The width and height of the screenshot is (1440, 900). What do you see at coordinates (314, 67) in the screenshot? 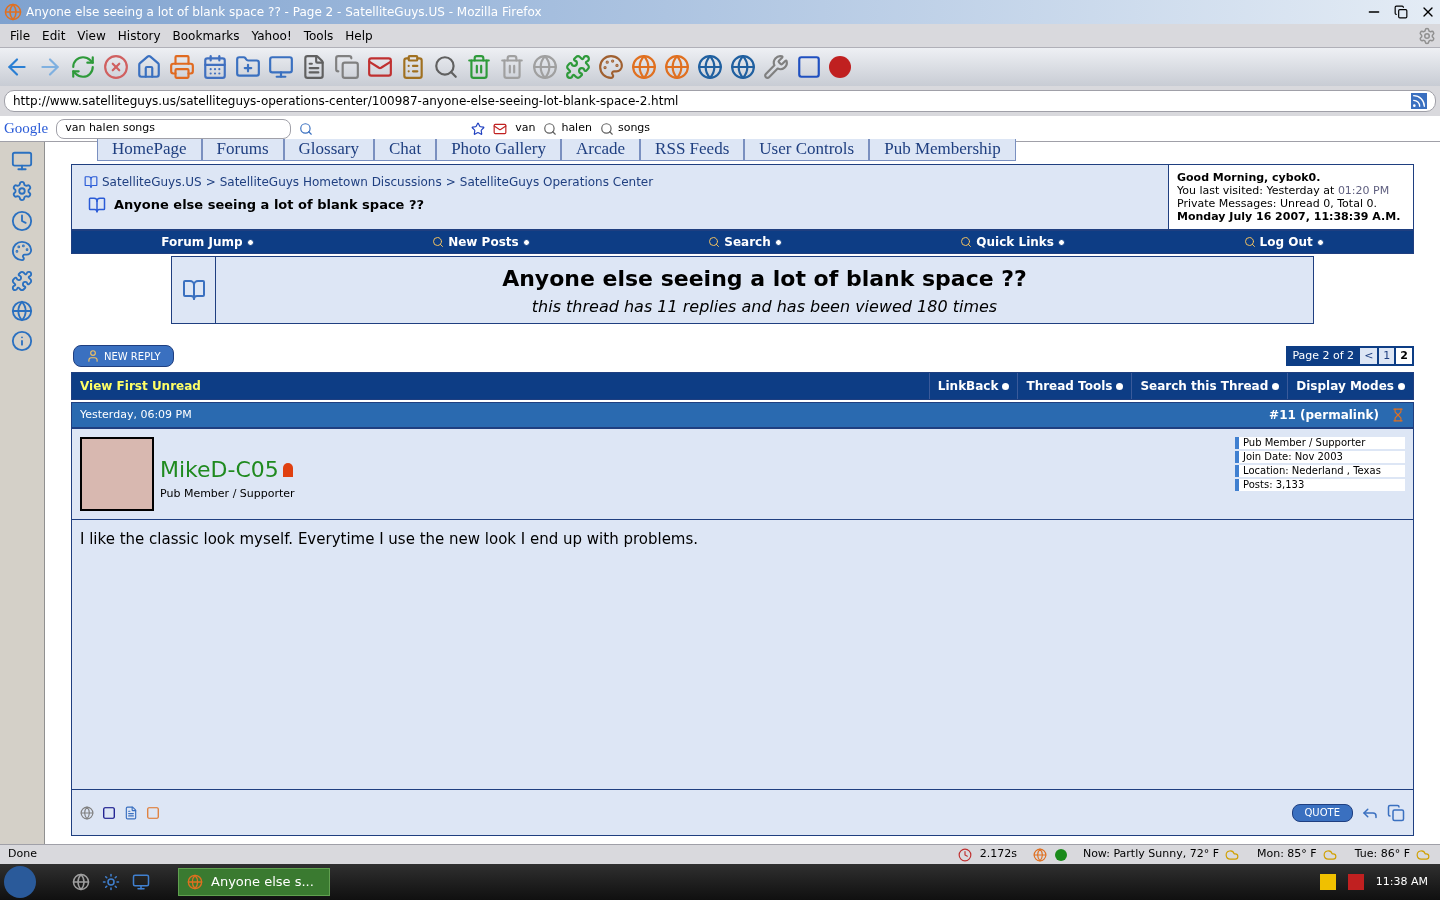
I see `document-icon` at bounding box center [314, 67].